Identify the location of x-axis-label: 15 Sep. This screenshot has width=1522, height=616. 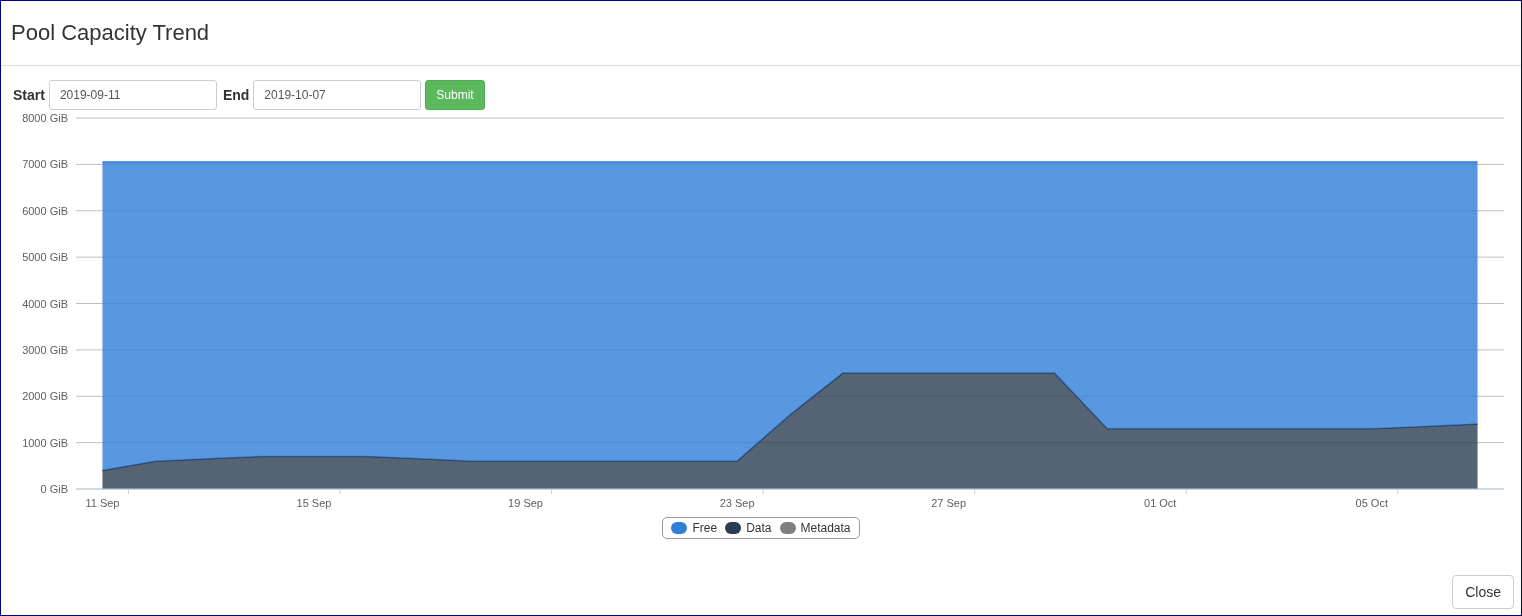
(314, 503).